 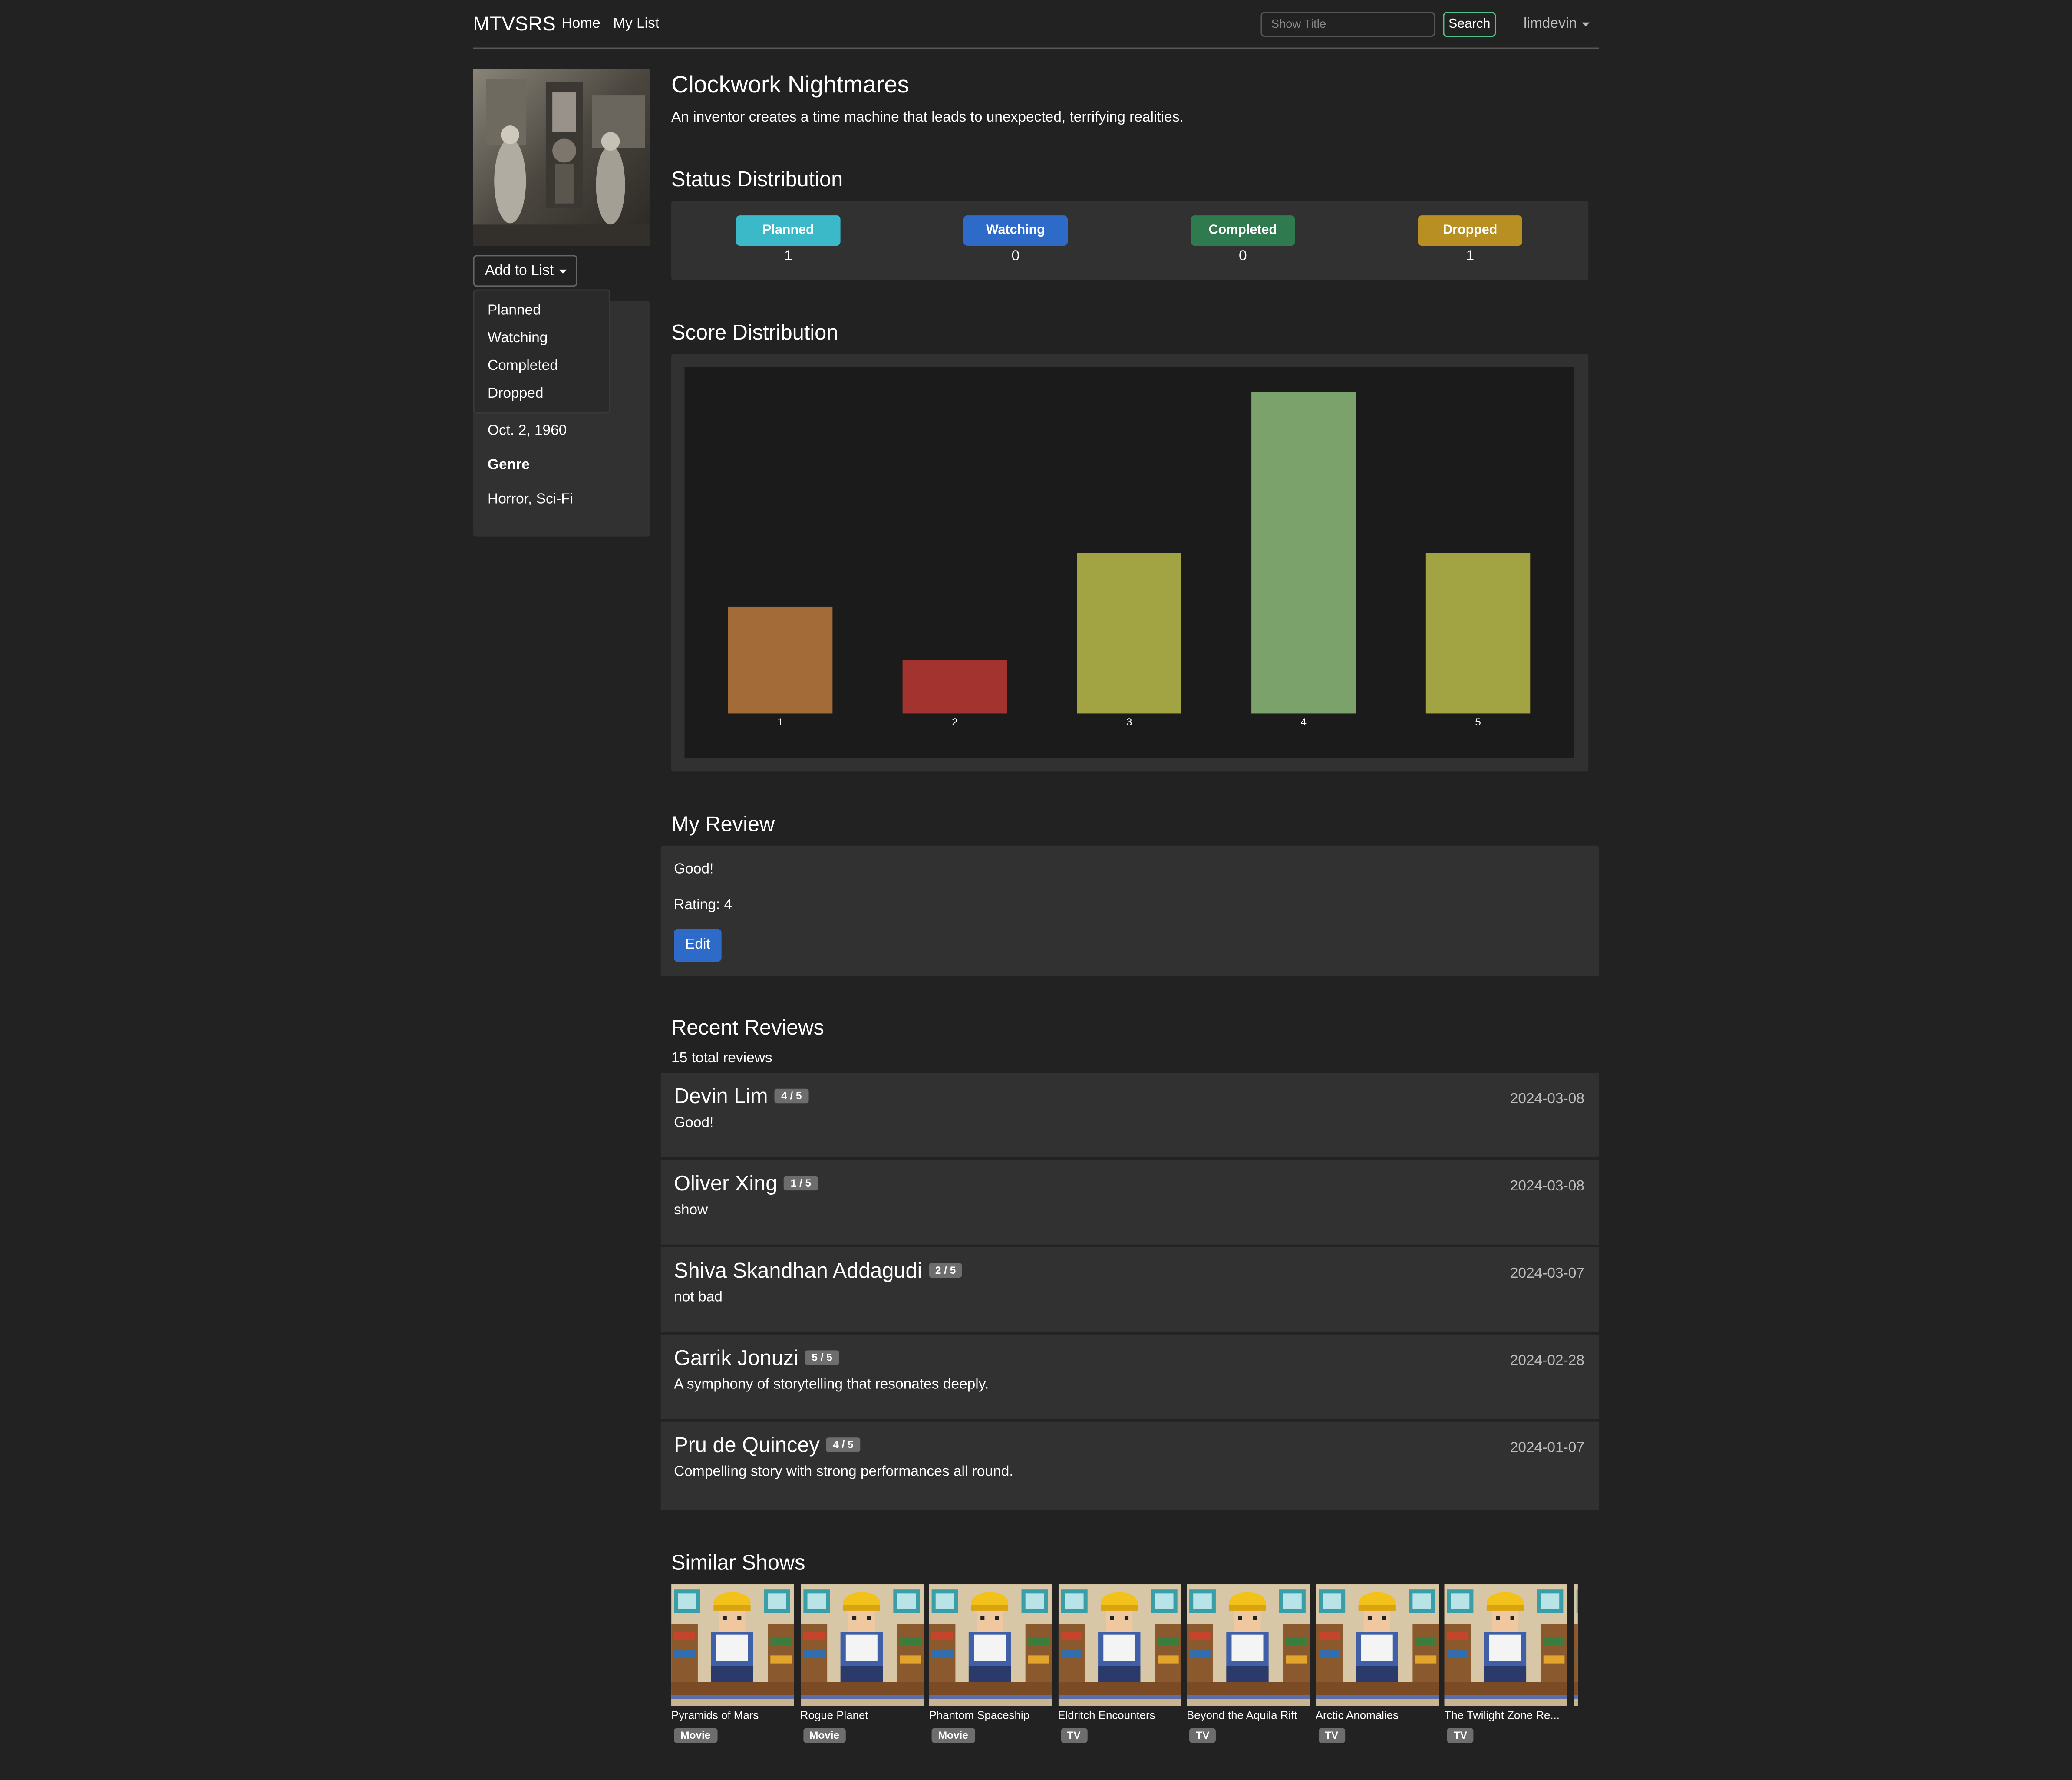 What do you see at coordinates (518, 338) in the screenshot?
I see `menu-item-watching: Watching` at bounding box center [518, 338].